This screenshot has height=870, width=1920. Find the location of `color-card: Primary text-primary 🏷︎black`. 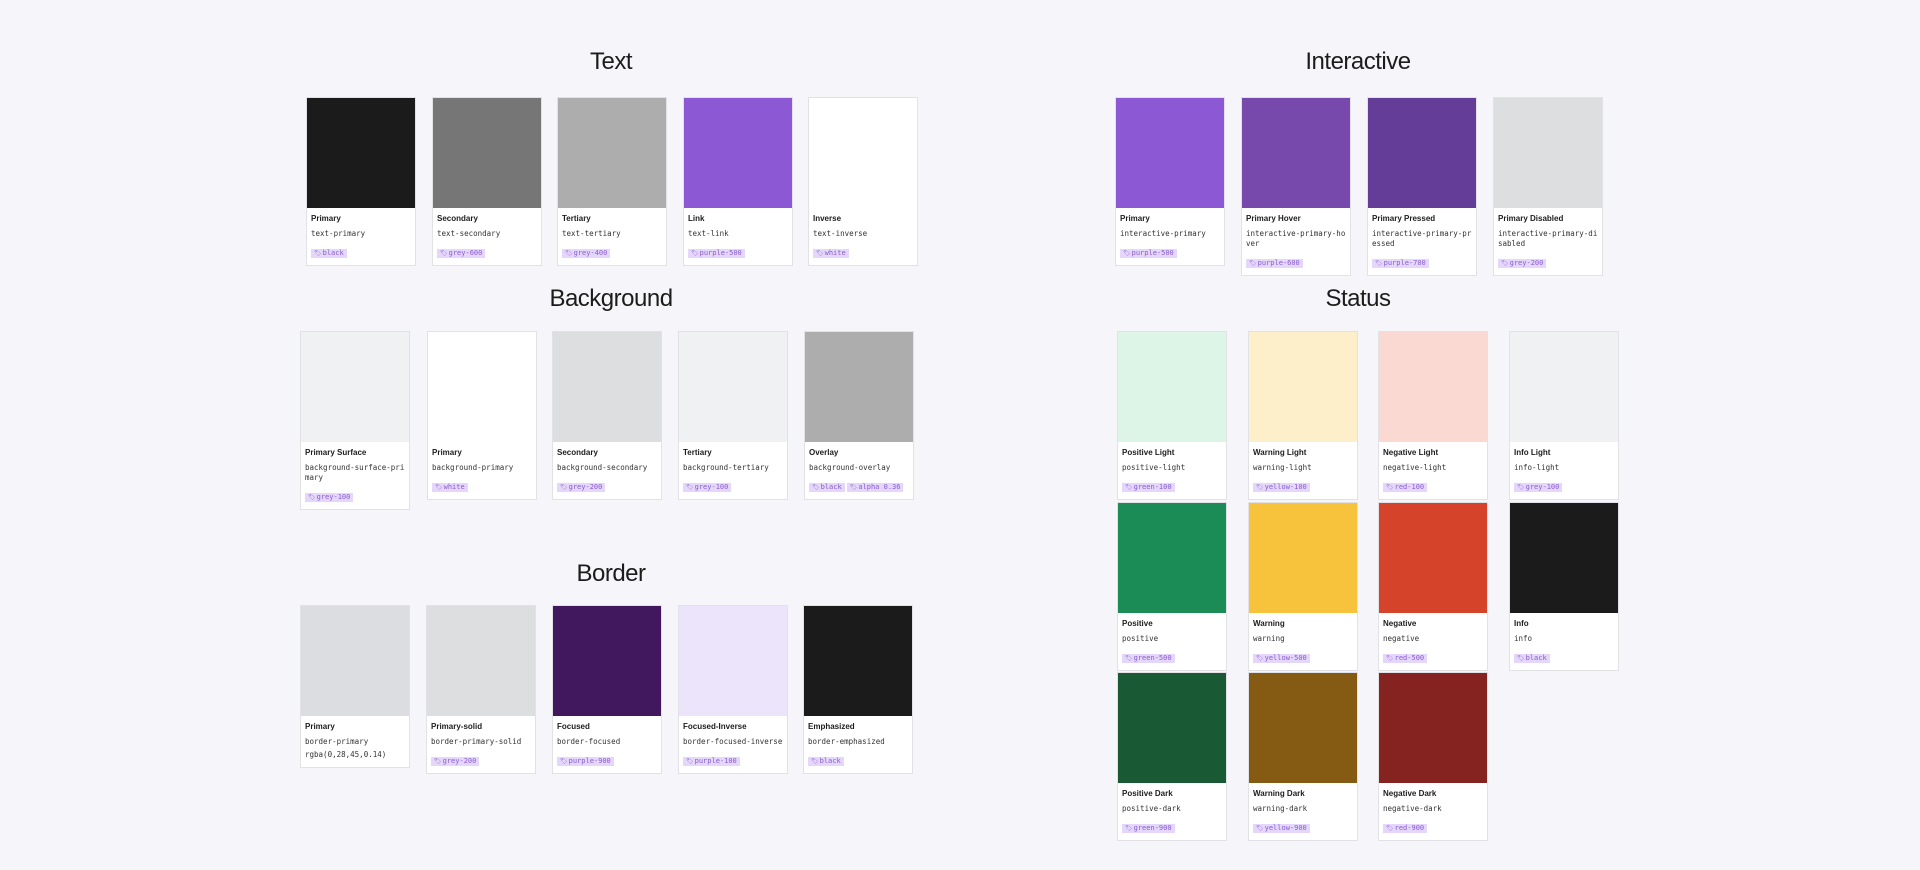

color-card: Primary text-primary 🏷︎black is located at coordinates (361, 181).